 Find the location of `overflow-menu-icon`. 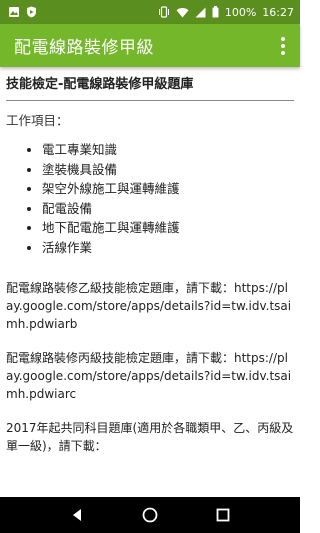

overflow-menu-icon is located at coordinates (283, 46).